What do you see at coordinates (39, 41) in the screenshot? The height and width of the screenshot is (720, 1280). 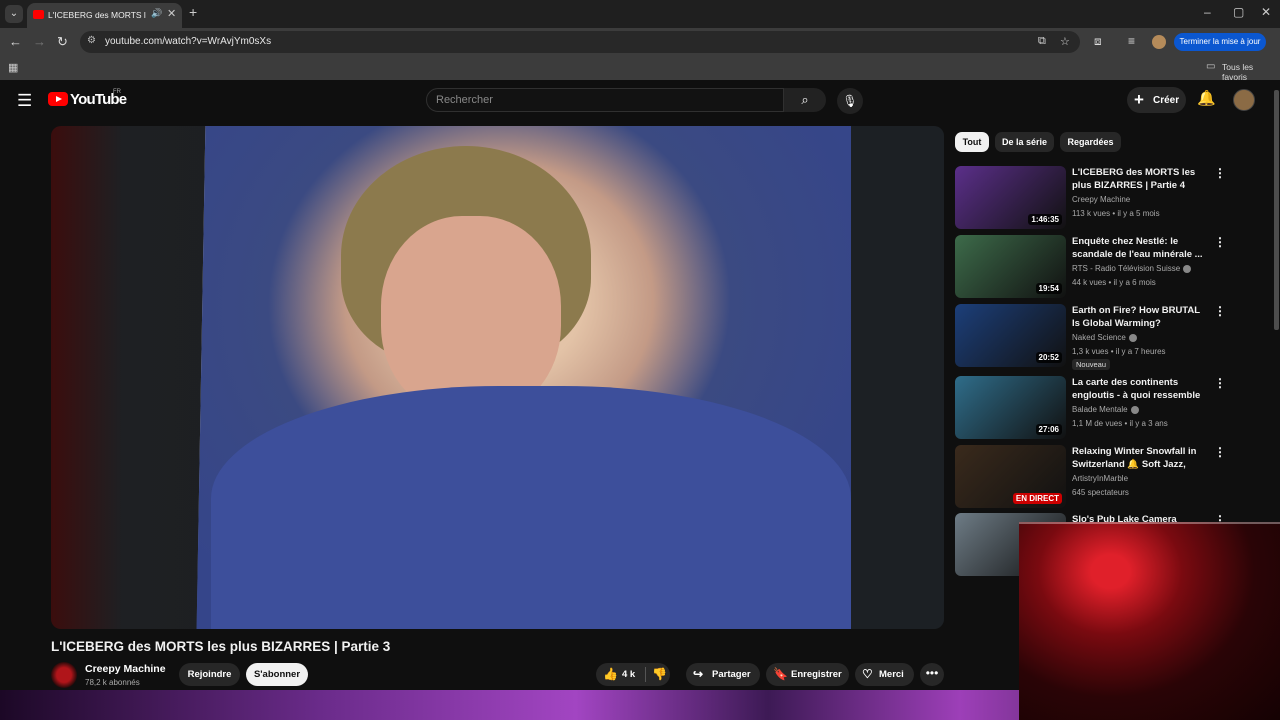 I see `forward-arrow-icon: →` at bounding box center [39, 41].